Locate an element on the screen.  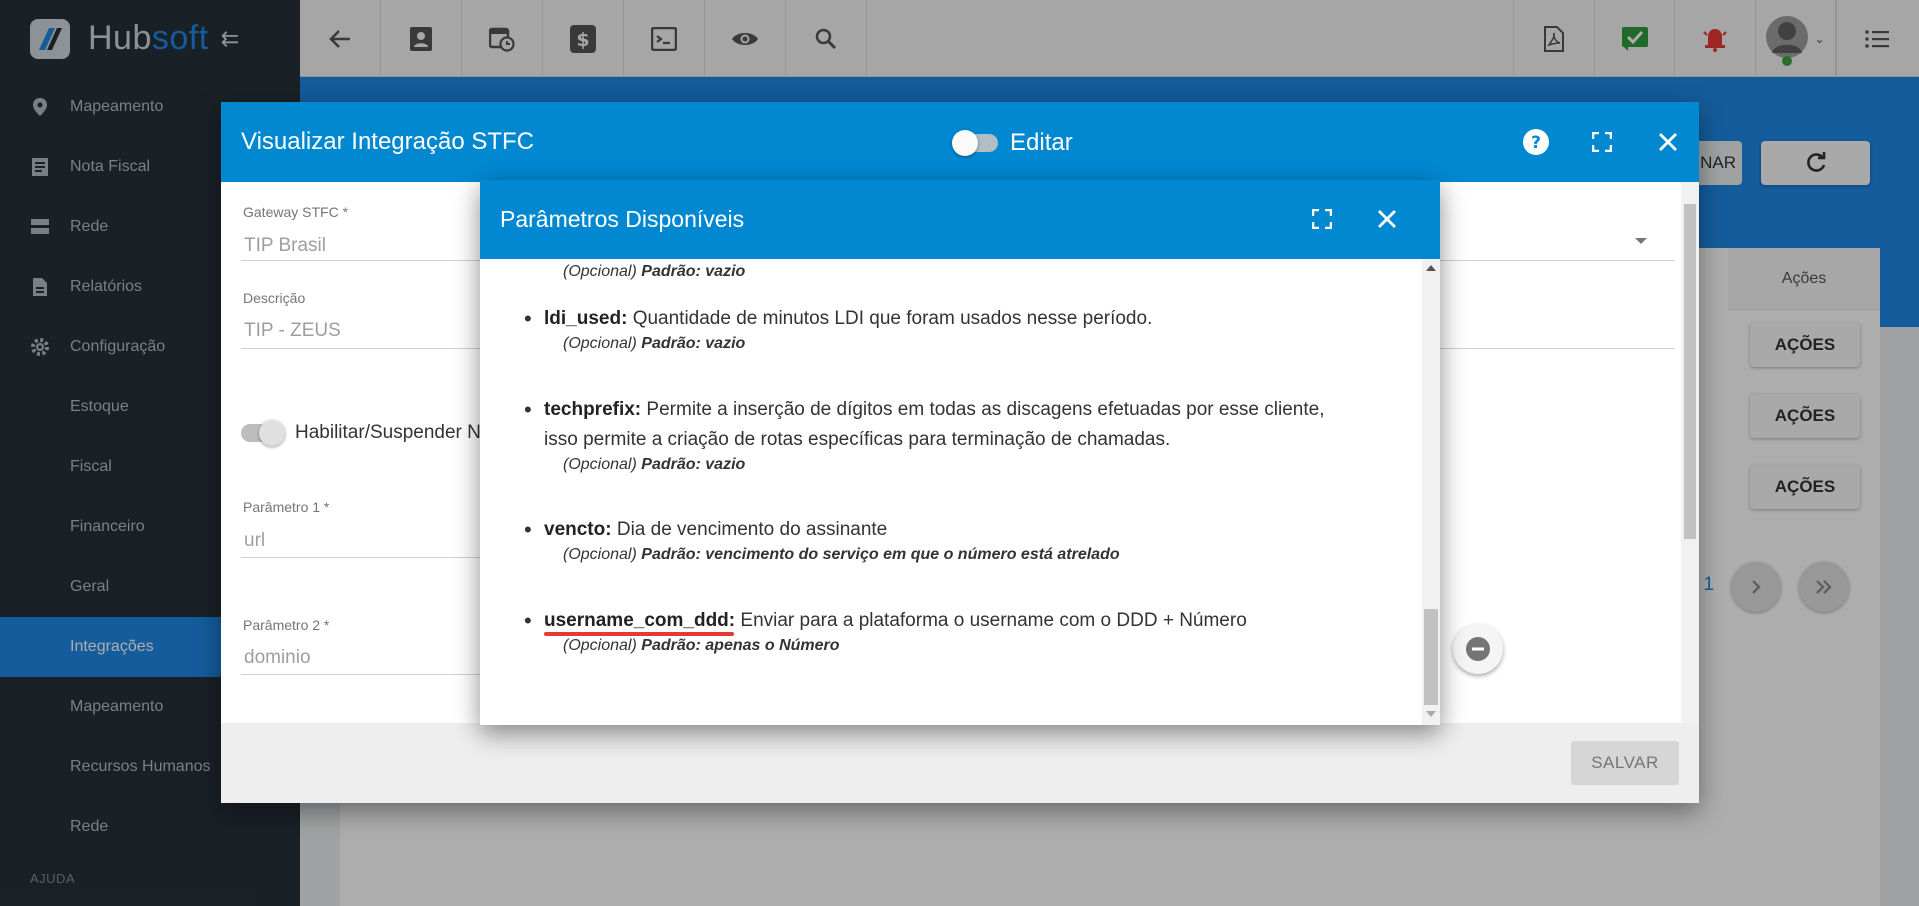
scroll-up-arrow-icon is located at coordinates (1431, 268).